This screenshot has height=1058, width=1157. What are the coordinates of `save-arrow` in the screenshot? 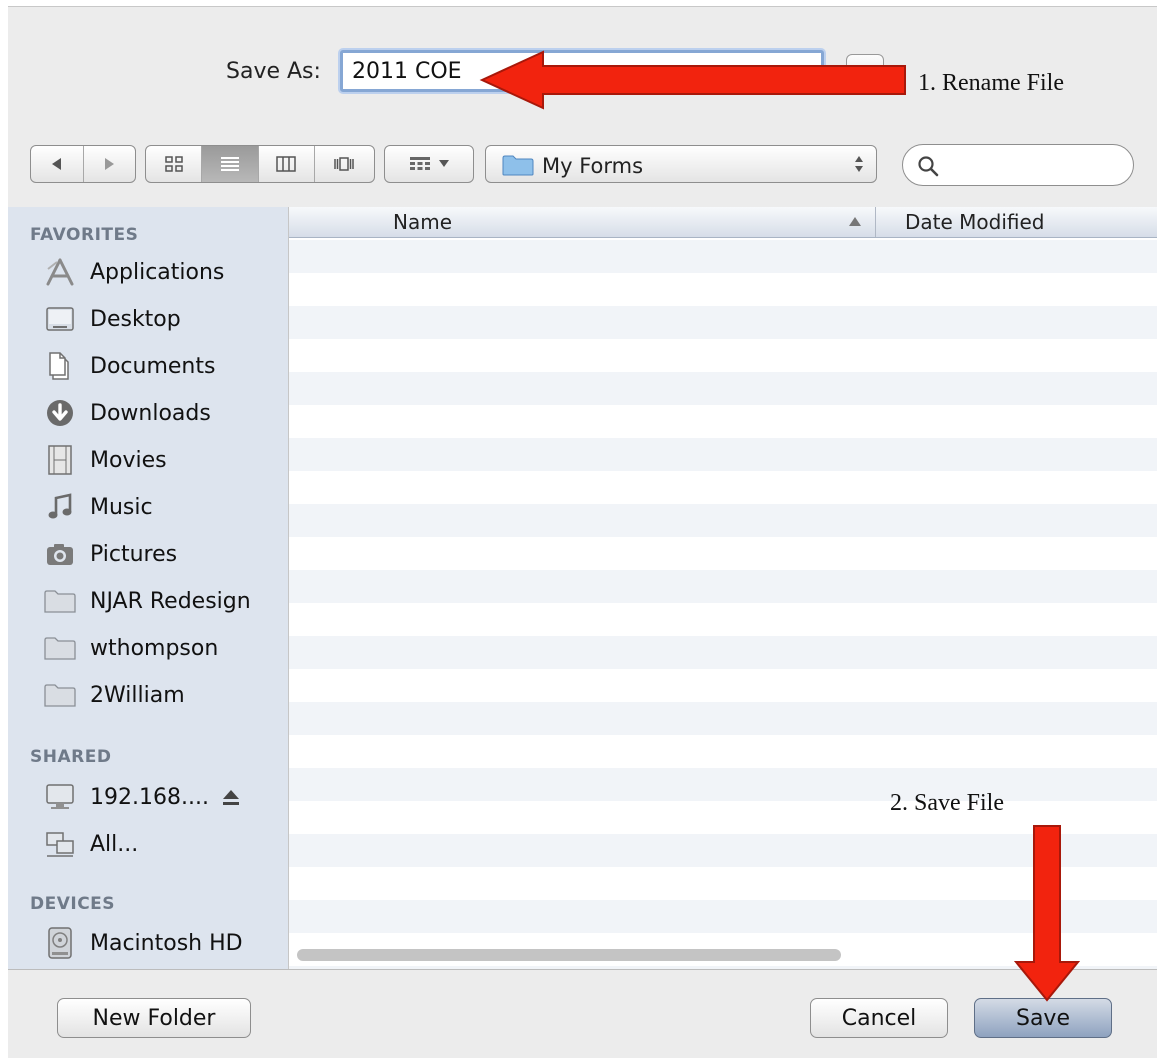 It's located at (1047, 913).